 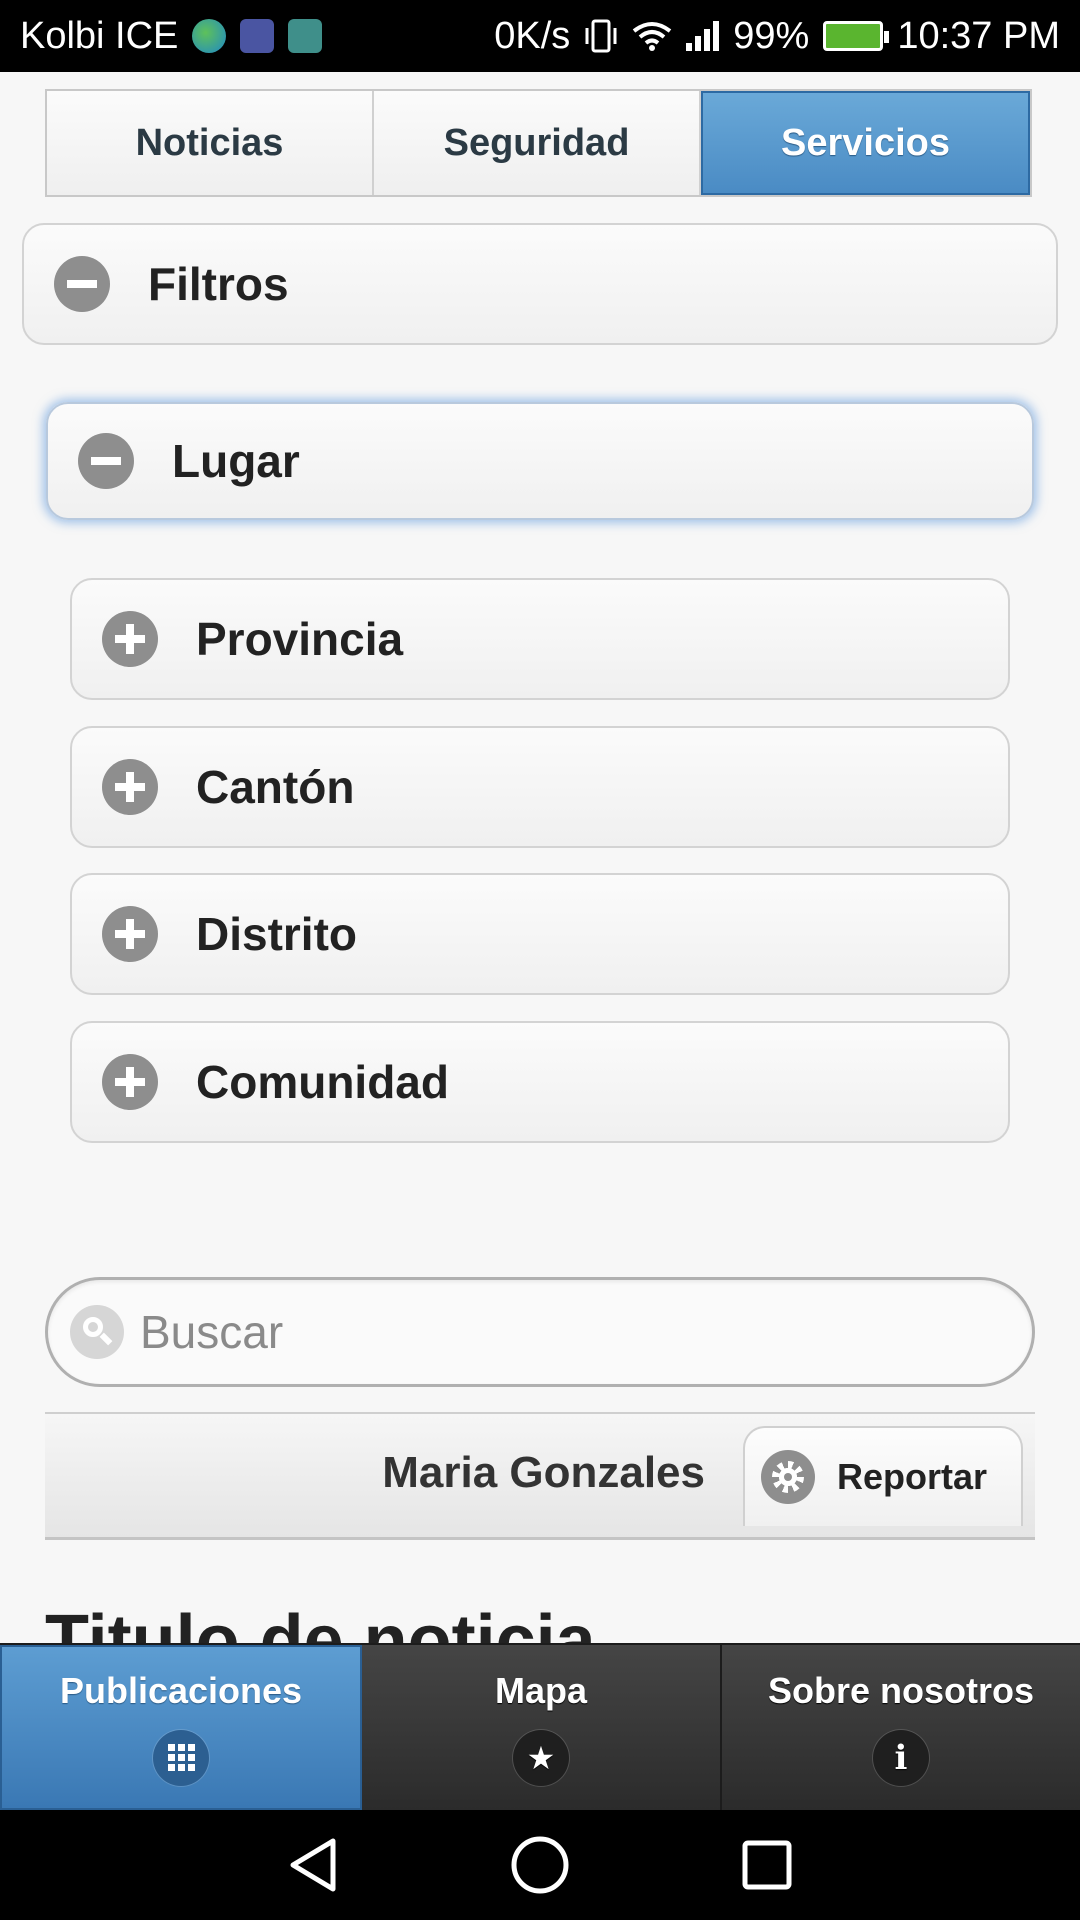 What do you see at coordinates (313, 1865) in the screenshot?
I see `back-icon` at bounding box center [313, 1865].